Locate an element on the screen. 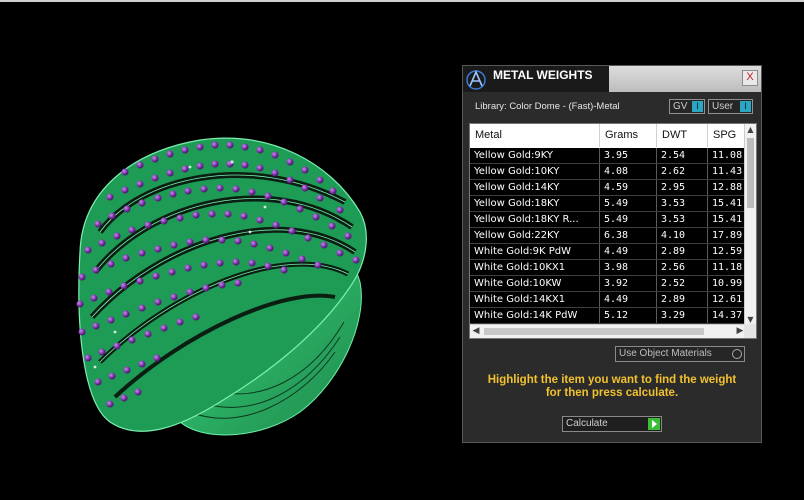  user-toggle-label: User is located at coordinates (723, 106).